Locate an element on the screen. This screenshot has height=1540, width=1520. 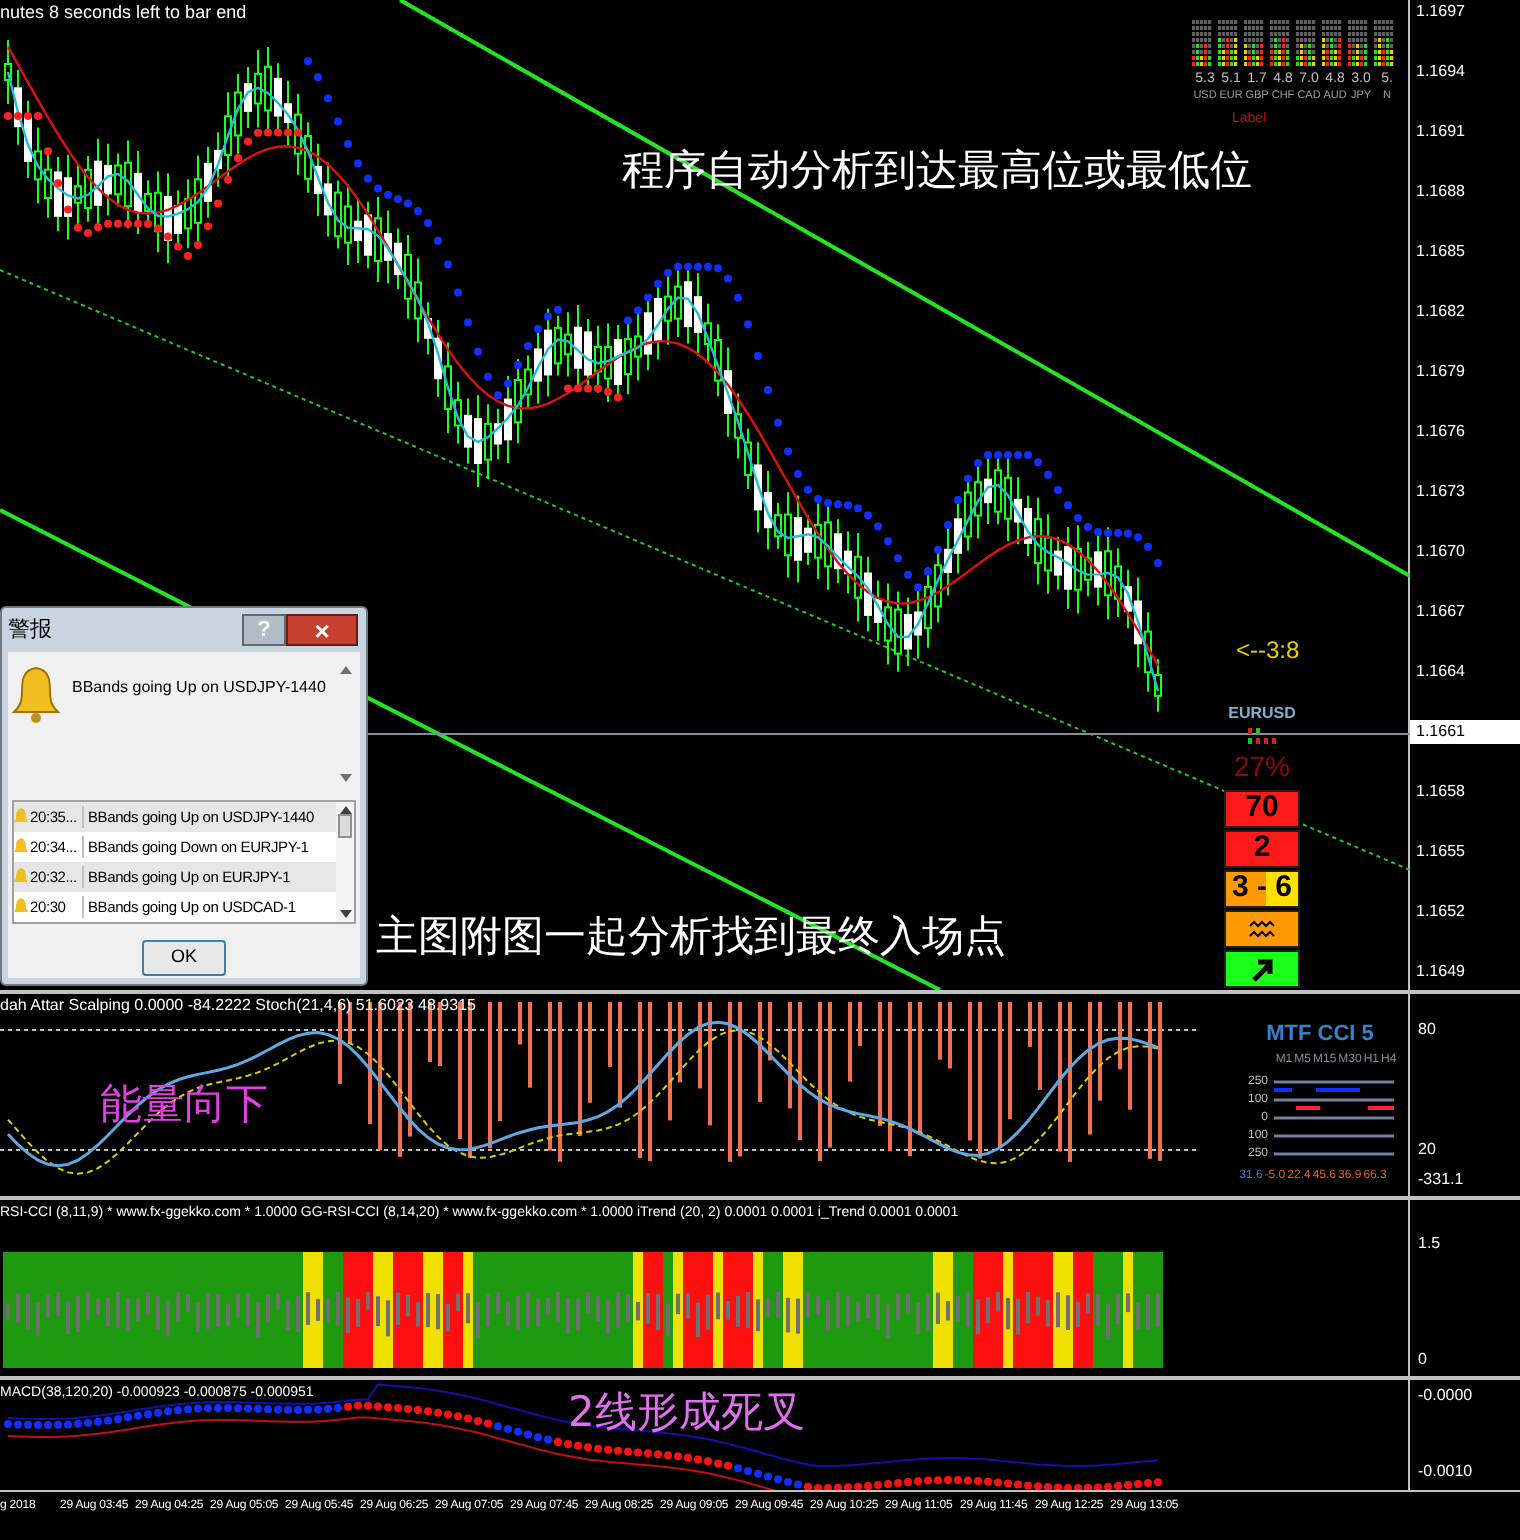
price-label: 1.1667 is located at coordinates (1440, 612).